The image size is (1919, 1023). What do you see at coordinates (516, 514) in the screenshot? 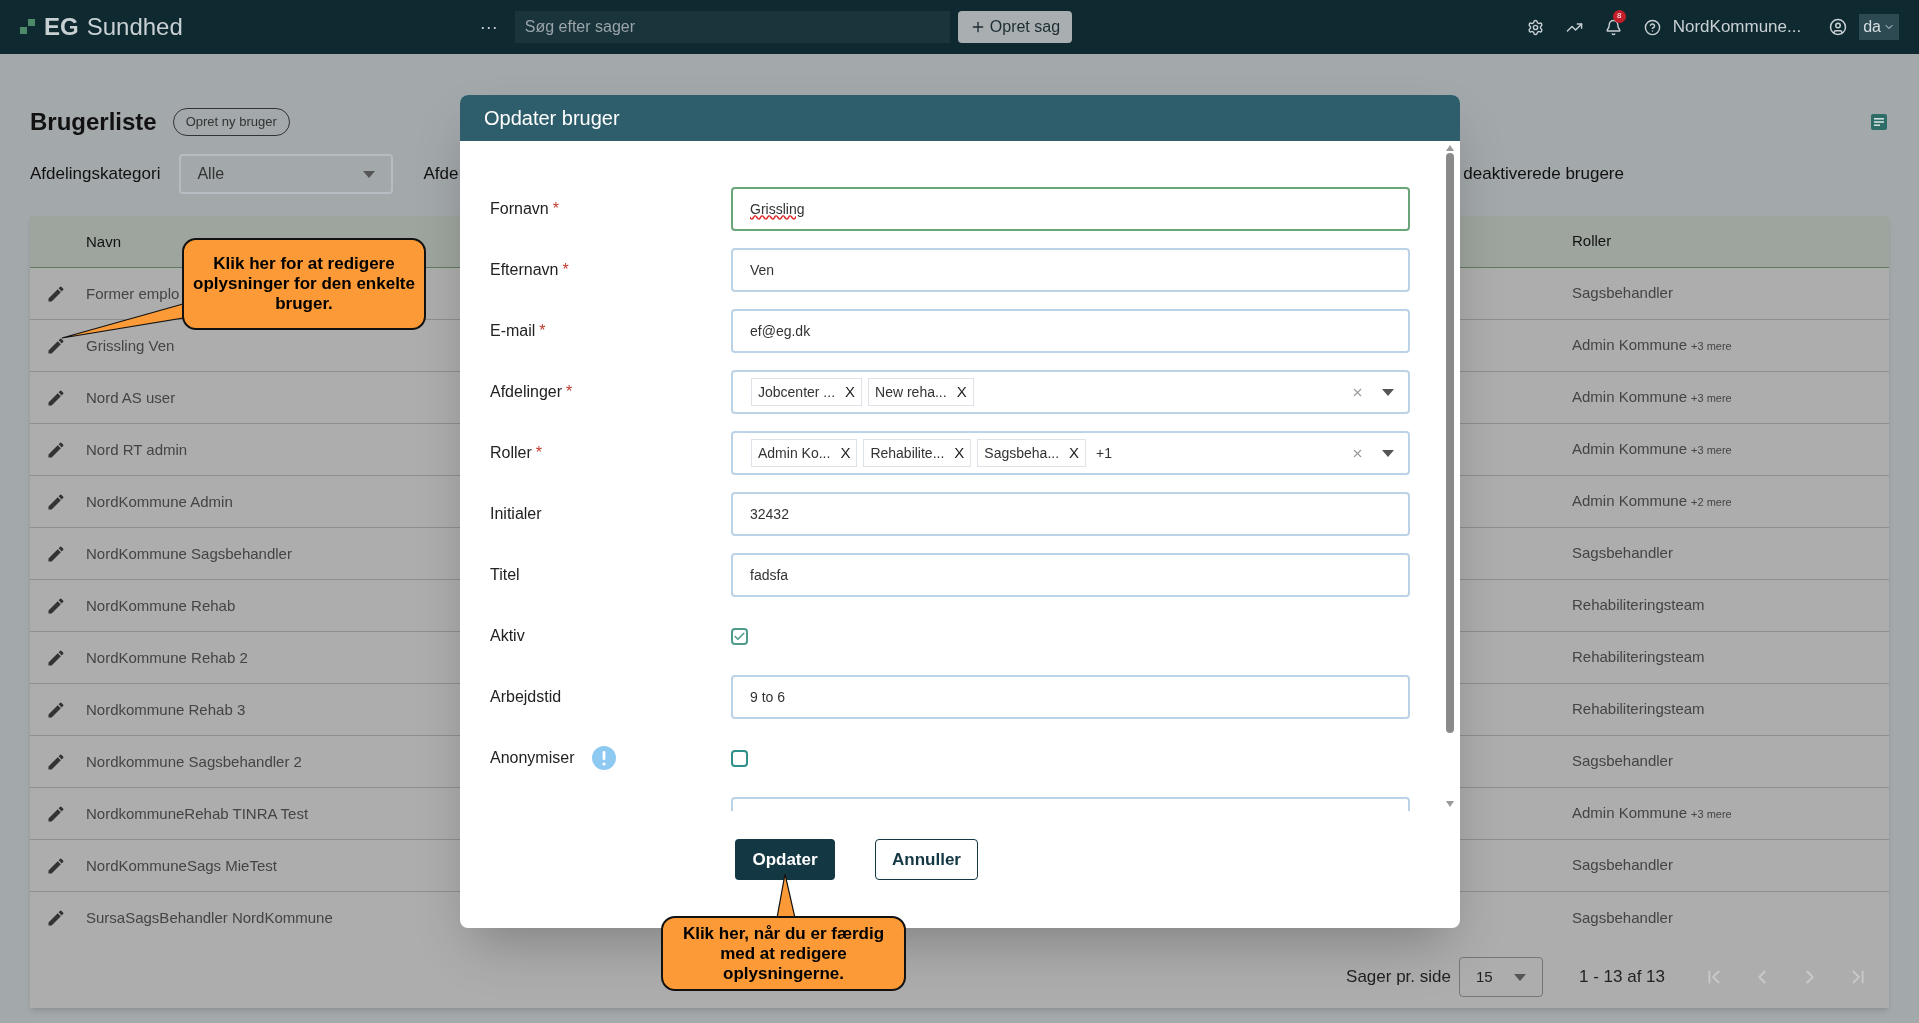
I see `field-label: Initialer` at bounding box center [516, 514].